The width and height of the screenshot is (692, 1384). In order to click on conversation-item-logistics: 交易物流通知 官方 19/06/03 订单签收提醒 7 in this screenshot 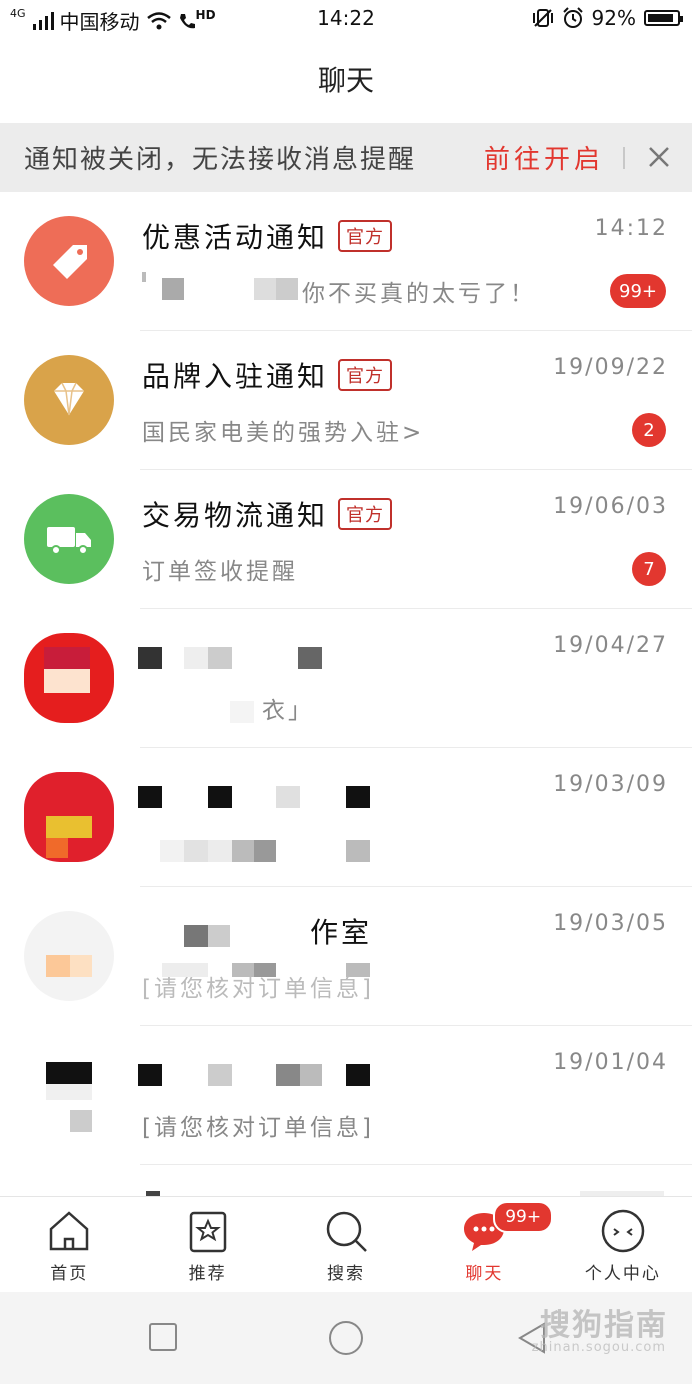, I will do `click(346, 539)`.